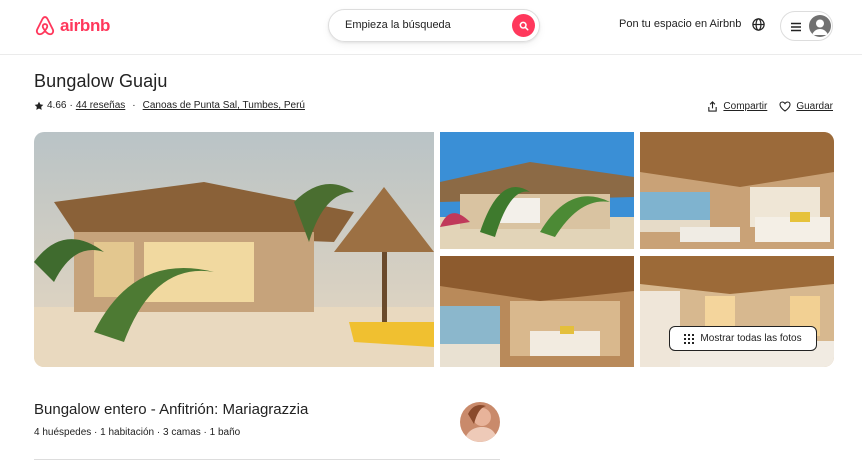  I want to click on photo-bedroom-interior, so click(537, 311).